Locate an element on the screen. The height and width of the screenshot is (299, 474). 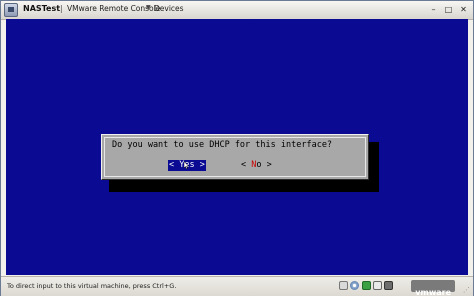
chevron-down-icon: ▼ is located at coordinates (148, 7).